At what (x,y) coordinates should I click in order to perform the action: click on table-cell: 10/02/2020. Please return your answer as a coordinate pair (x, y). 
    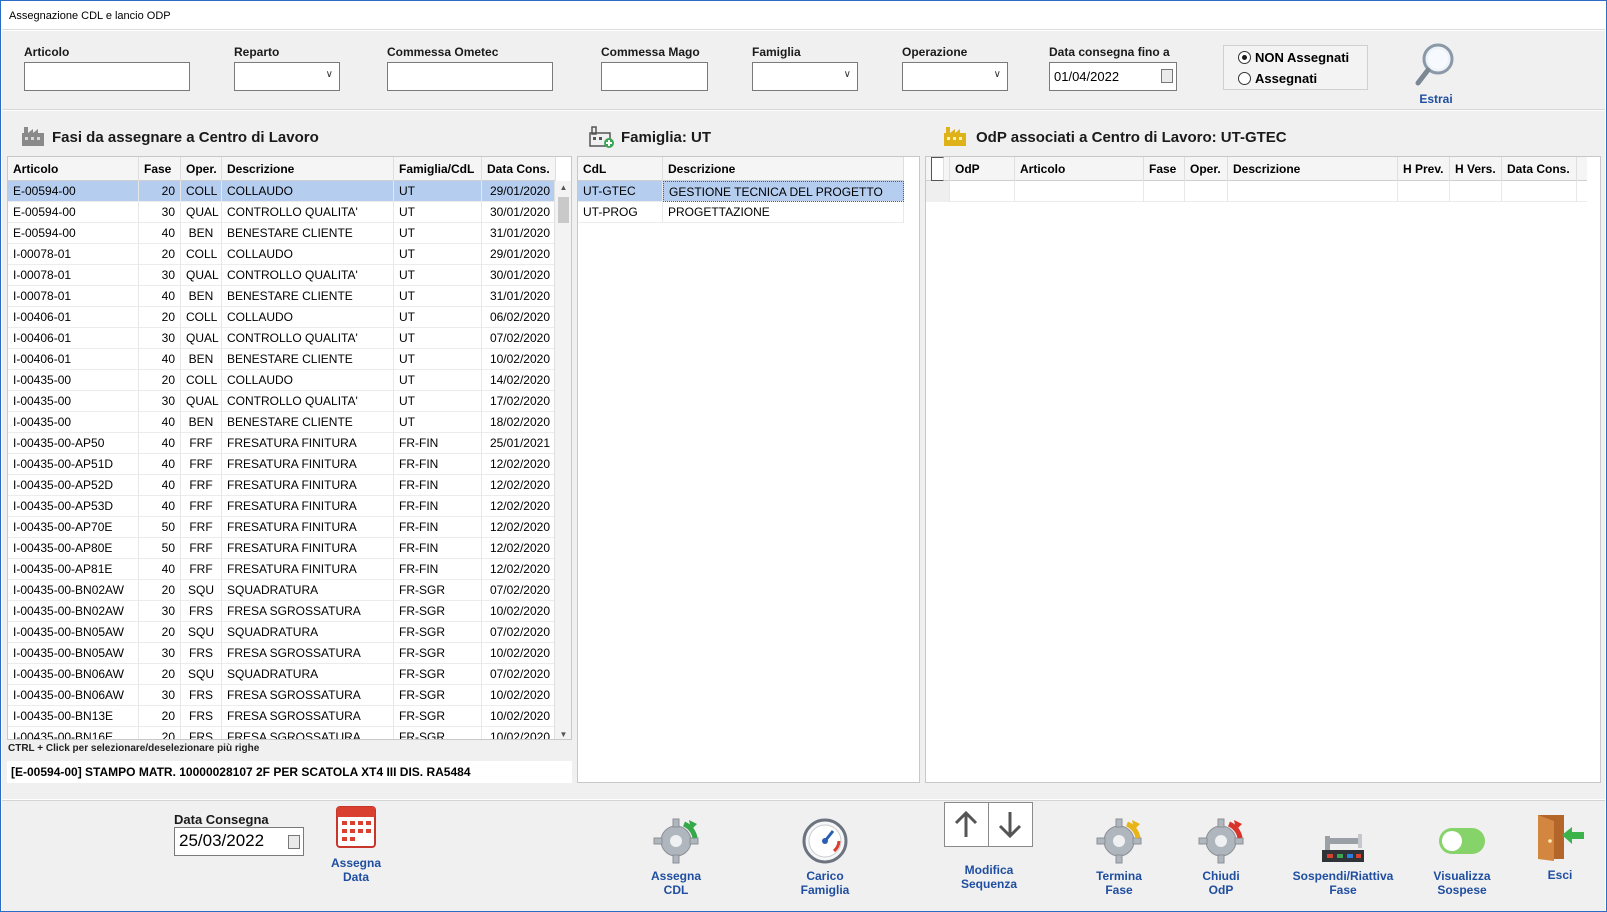
    Looking at the image, I should click on (519, 611).